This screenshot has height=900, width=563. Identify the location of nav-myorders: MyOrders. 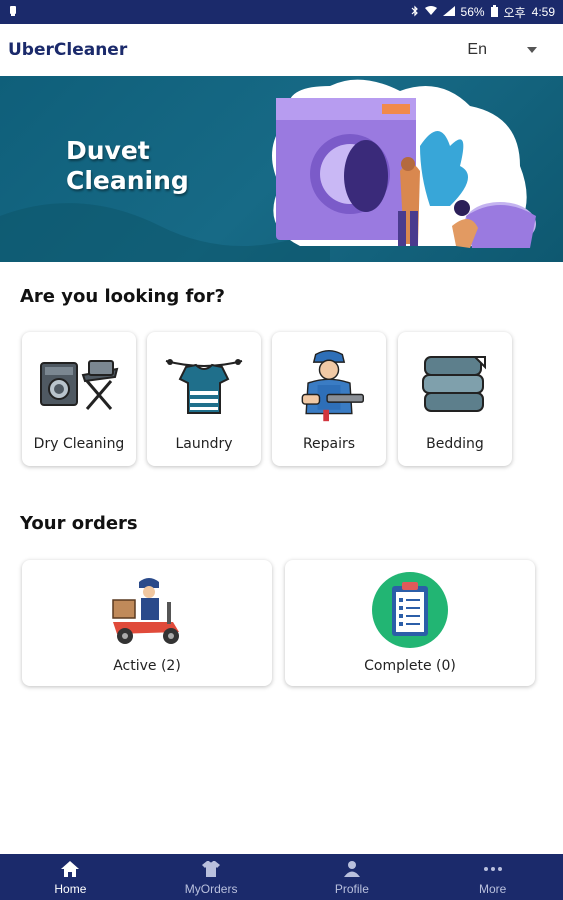
(211, 877).